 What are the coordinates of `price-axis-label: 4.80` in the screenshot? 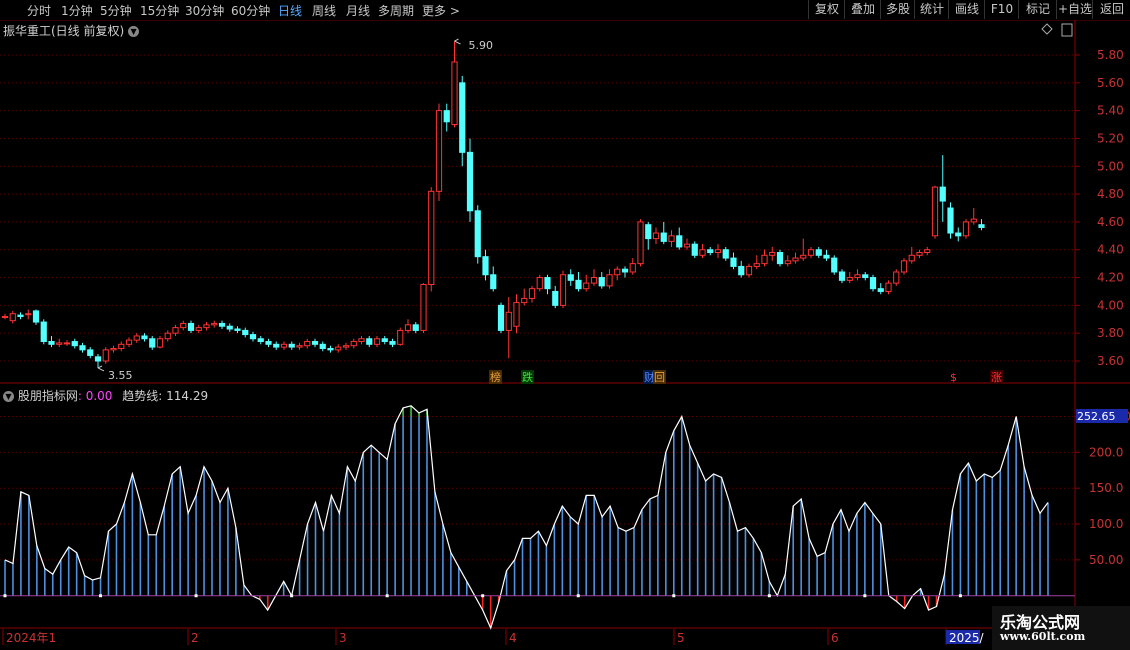 It's located at (1110, 194).